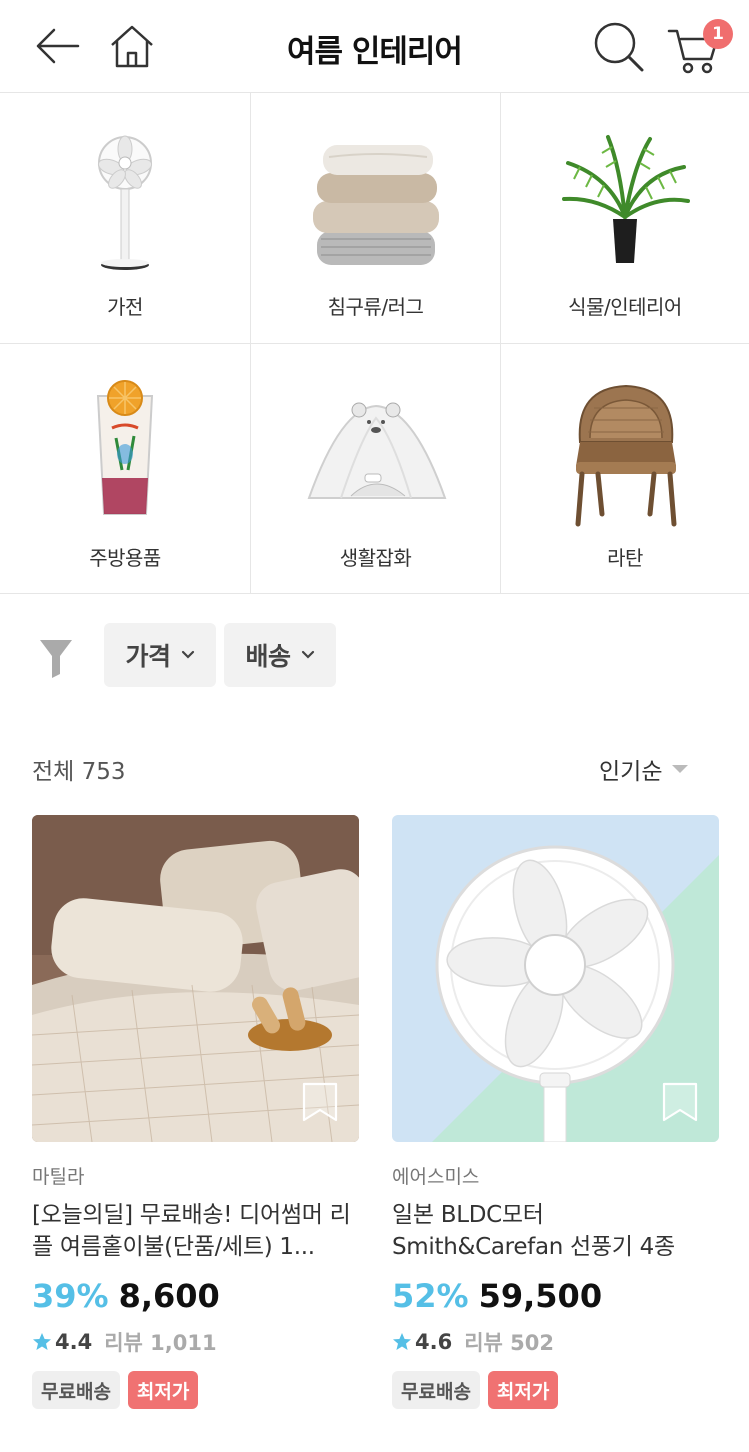  Describe the element at coordinates (376, 202) in the screenshot. I see `folded-blankets-icon` at that location.